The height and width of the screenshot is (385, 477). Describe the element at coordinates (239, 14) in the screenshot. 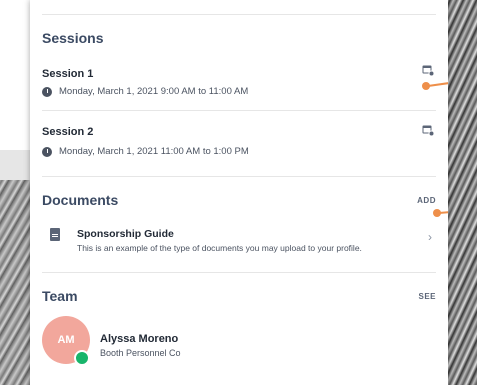

I see `top-divider` at that location.